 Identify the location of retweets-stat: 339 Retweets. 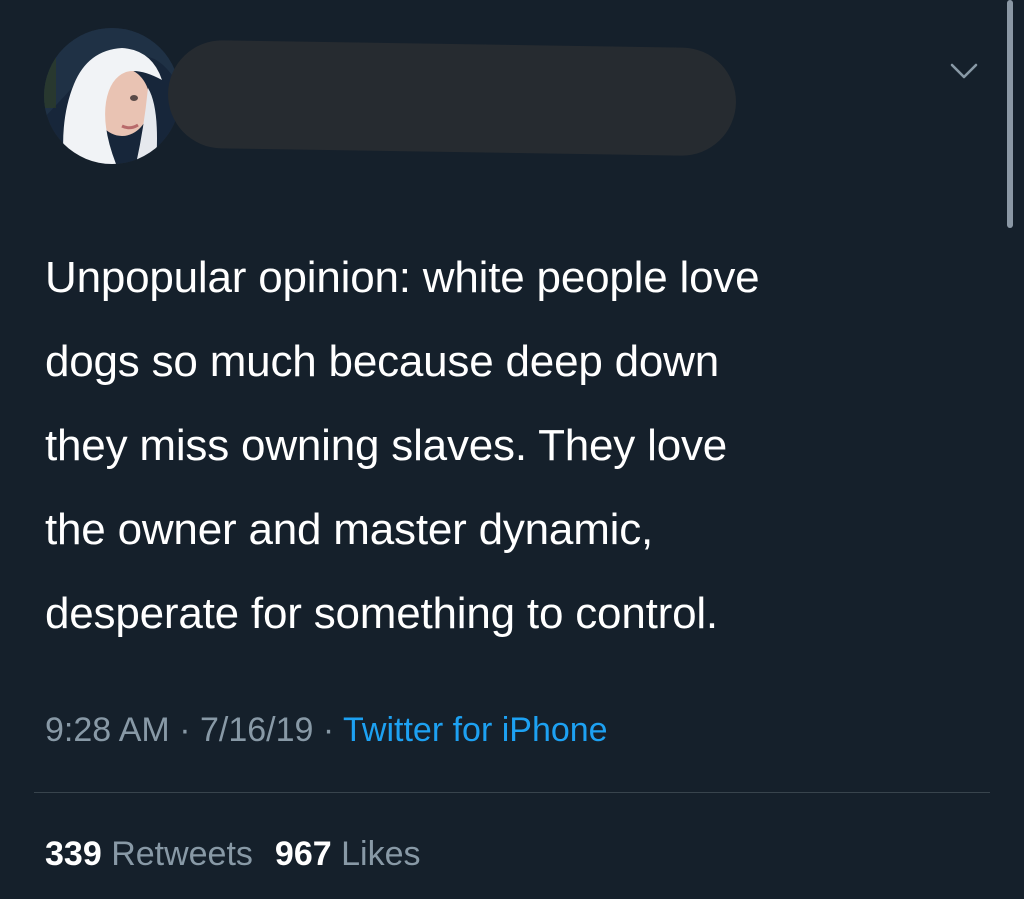
(149, 854).